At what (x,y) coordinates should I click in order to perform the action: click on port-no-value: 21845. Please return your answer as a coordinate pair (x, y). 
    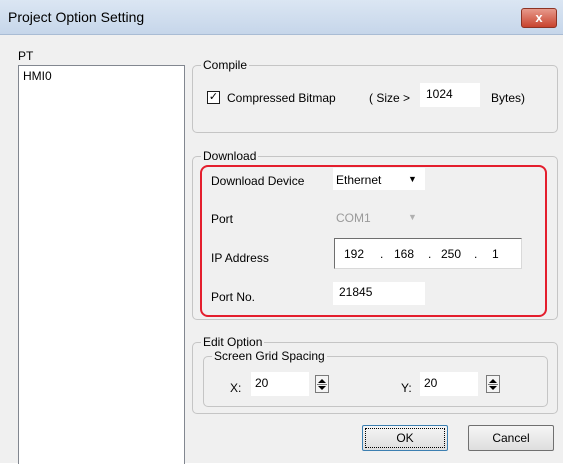
    Looking at the image, I should click on (356, 292).